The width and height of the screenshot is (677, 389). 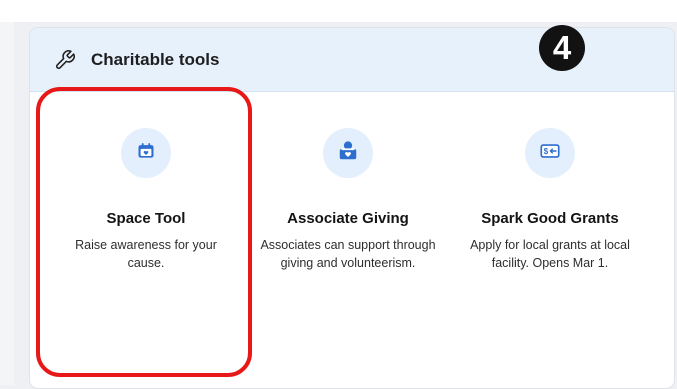 What do you see at coordinates (348, 218) in the screenshot?
I see `tool-title: Associate Giving` at bounding box center [348, 218].